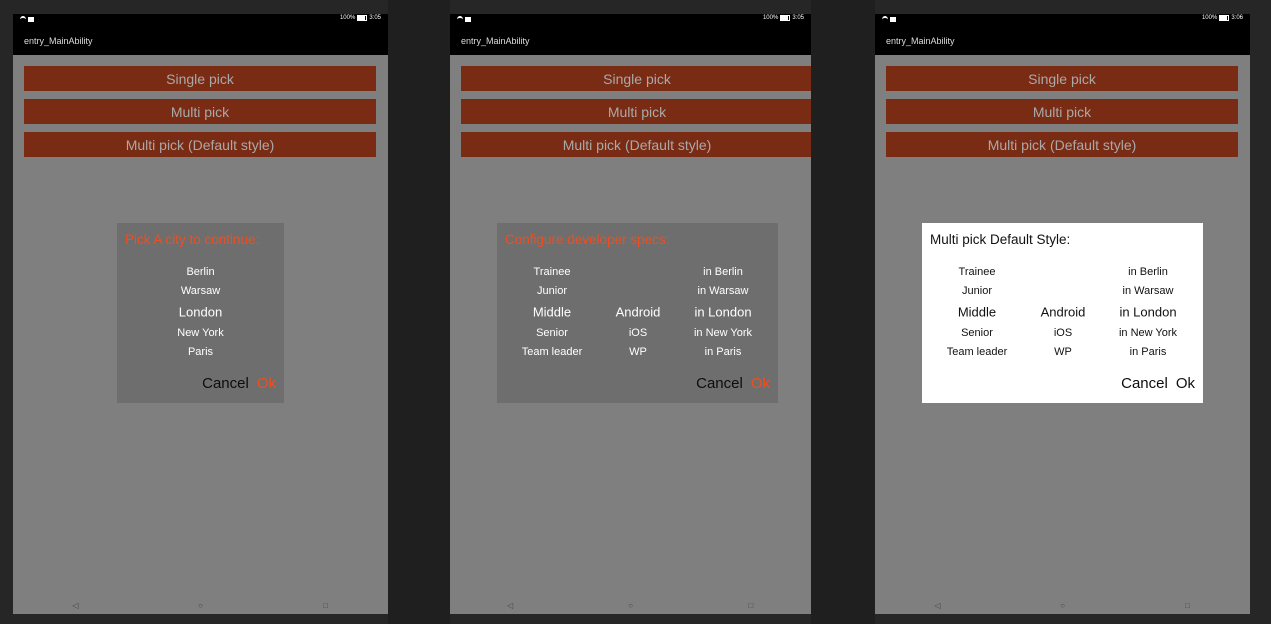 The height and width of the screenshot is (624, 1271). I want to click on picker-option: Warsaw, so click(200, 291).